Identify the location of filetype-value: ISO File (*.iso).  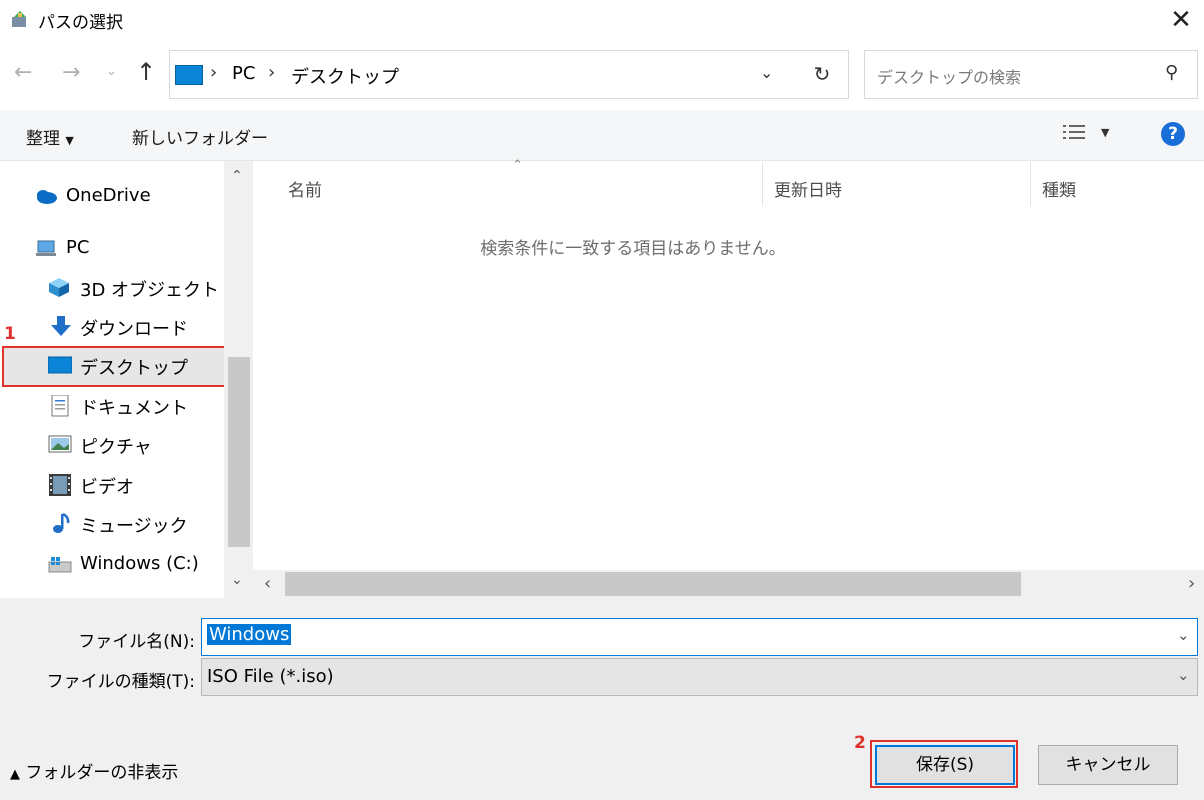
(270, 676).